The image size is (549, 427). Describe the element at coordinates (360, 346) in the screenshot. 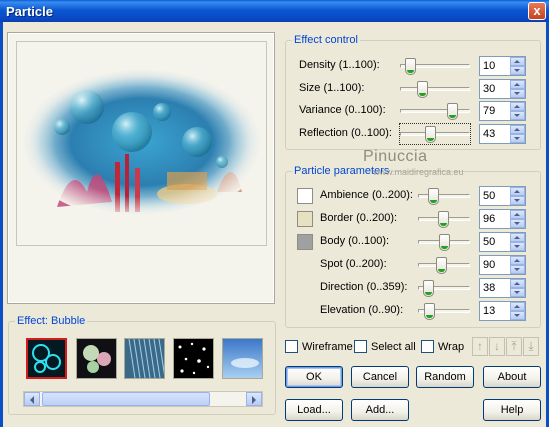

I see `select-all-checkbox-box` at that location.